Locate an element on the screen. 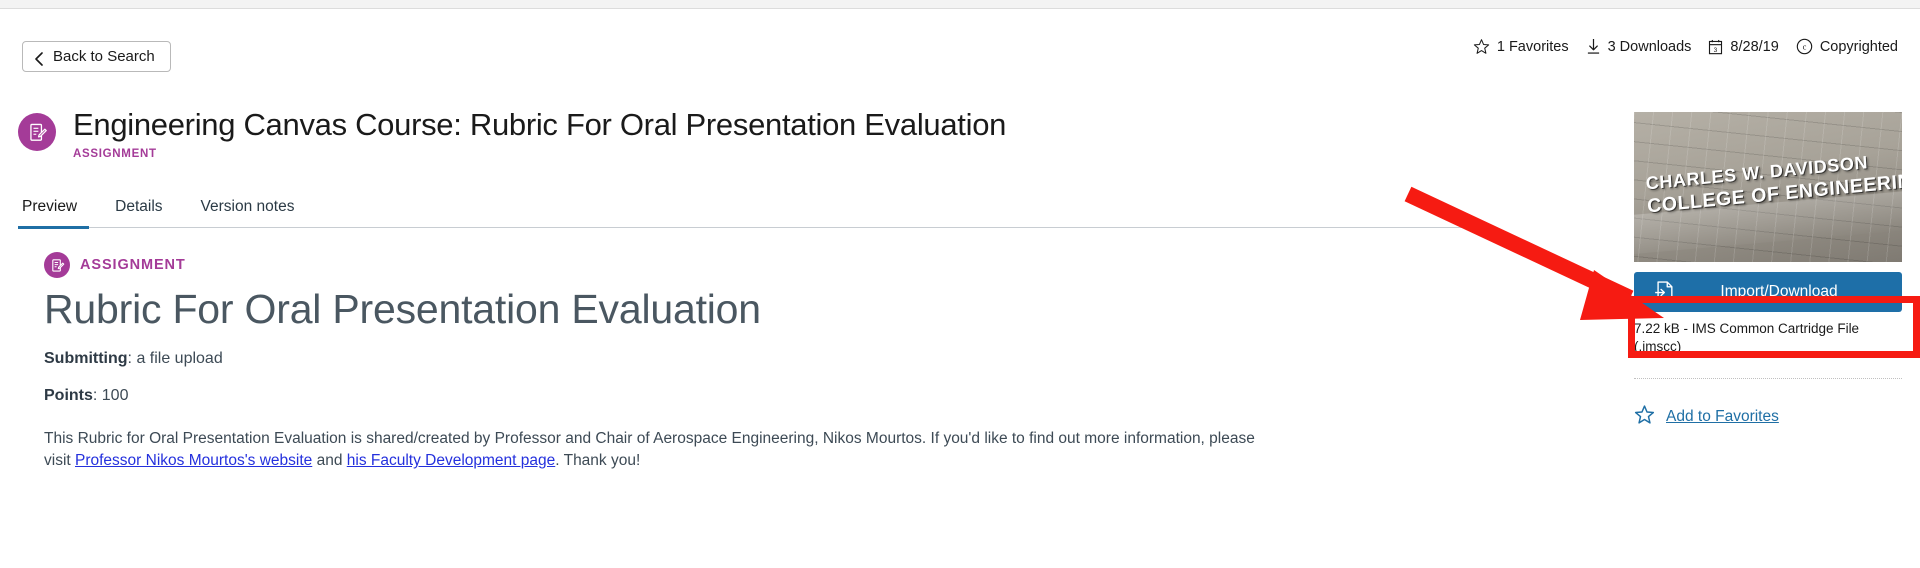  preview-heading: Rubric For Oral Presentation Evaluation is located at coordinates (402, 309).